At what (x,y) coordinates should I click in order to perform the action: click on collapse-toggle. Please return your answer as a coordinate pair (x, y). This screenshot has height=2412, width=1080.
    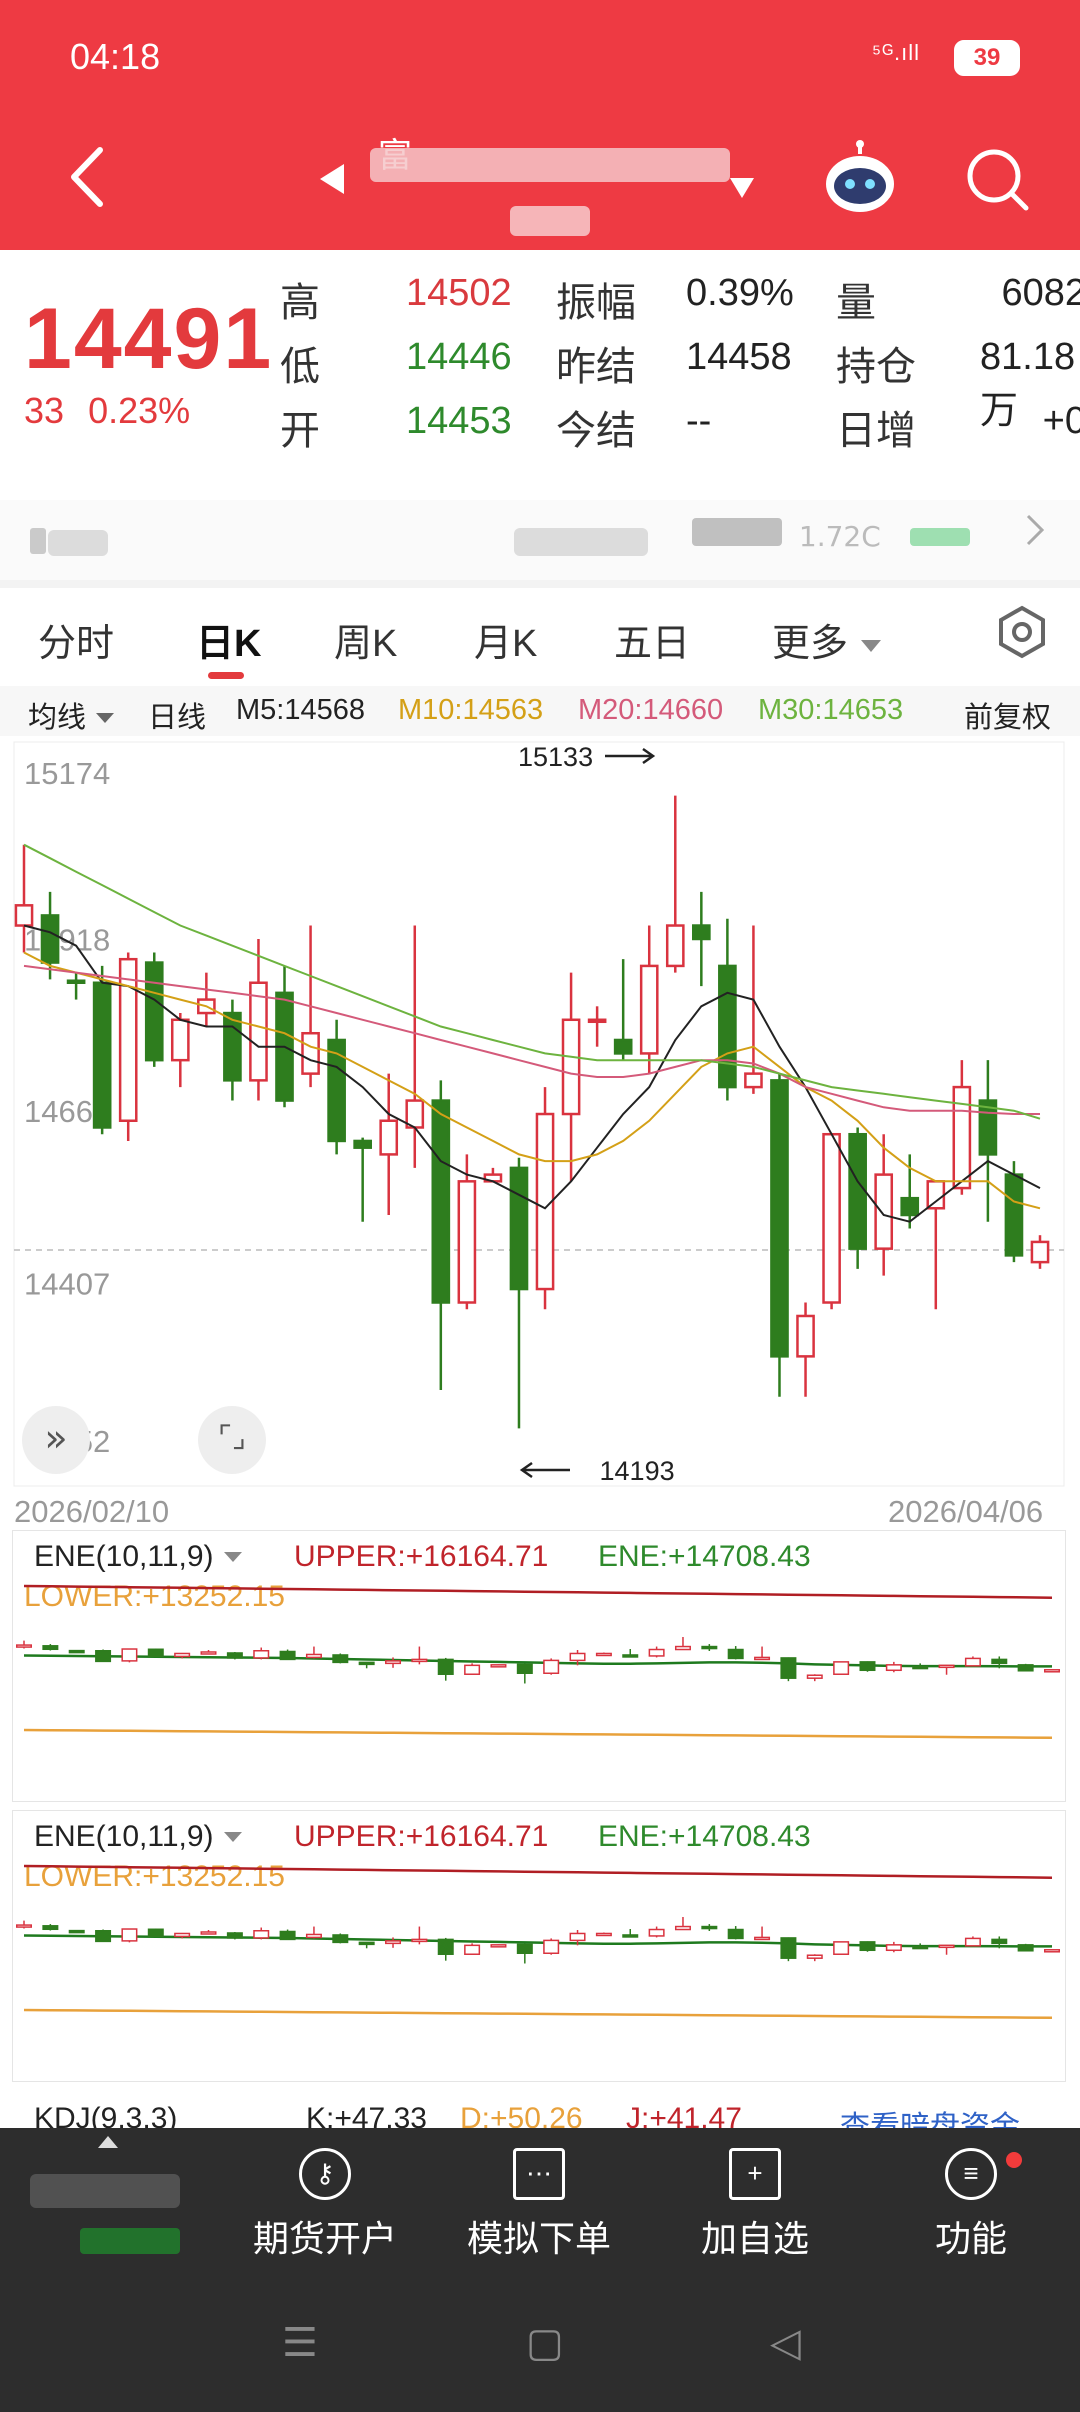
    Looking at the image, I should click on (108, 2144).